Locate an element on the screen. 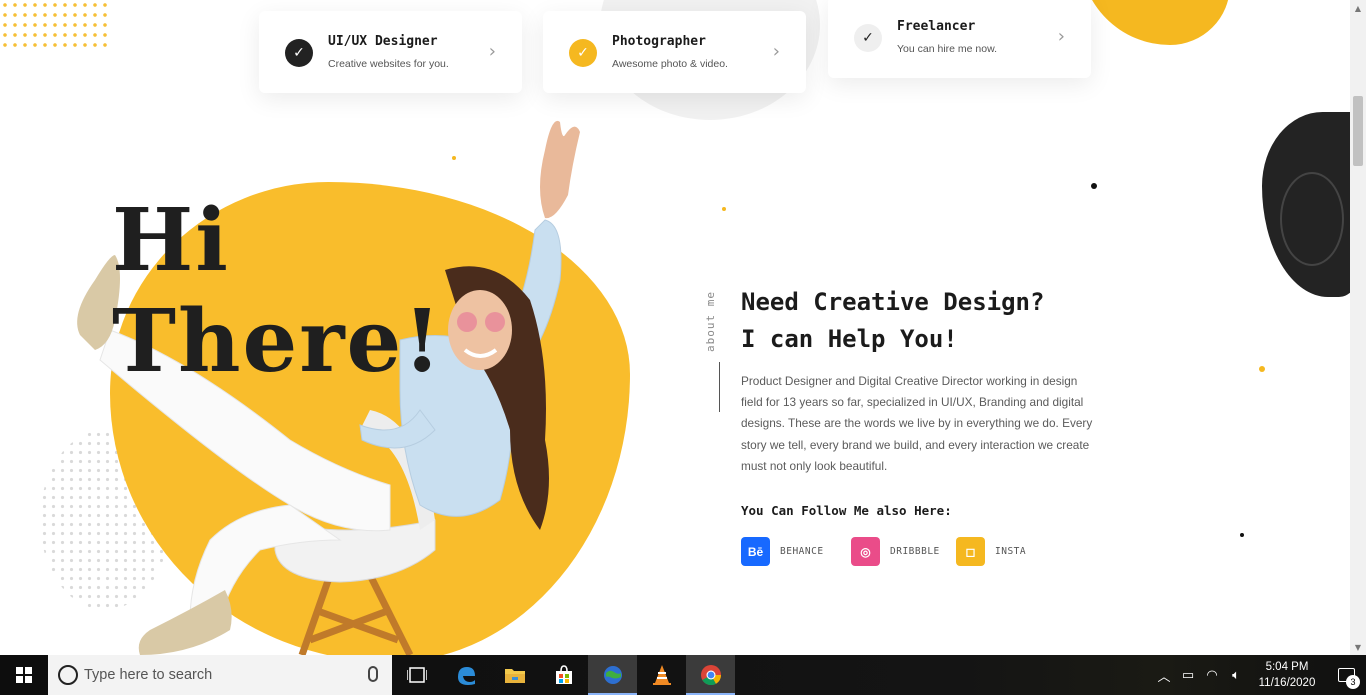 Image resolution: width=1366 pixels, height=695 pixels. vlc-icon is located at coordinates (661, 675).